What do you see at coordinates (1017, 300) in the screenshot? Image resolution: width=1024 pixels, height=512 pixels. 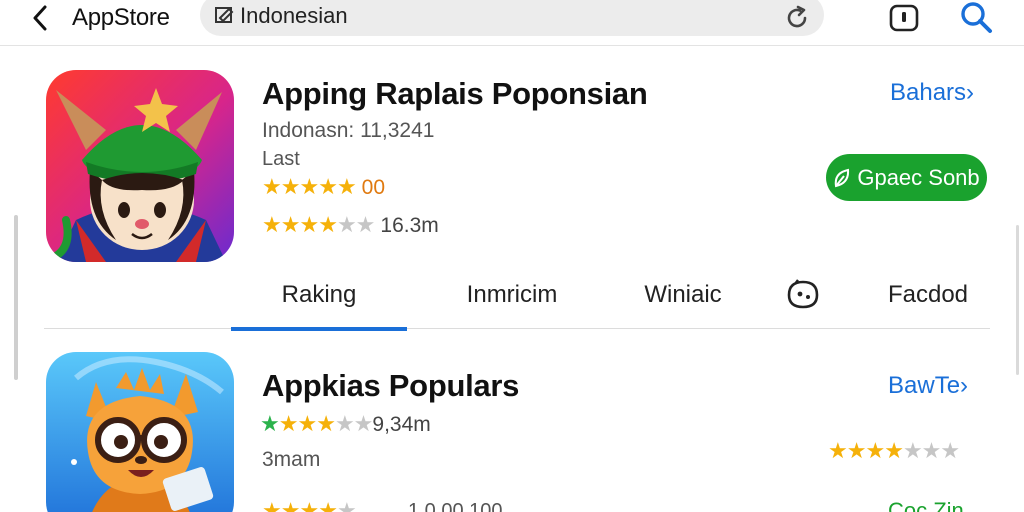 I see `right-scrollbar` at bounding box center [1017, 300].